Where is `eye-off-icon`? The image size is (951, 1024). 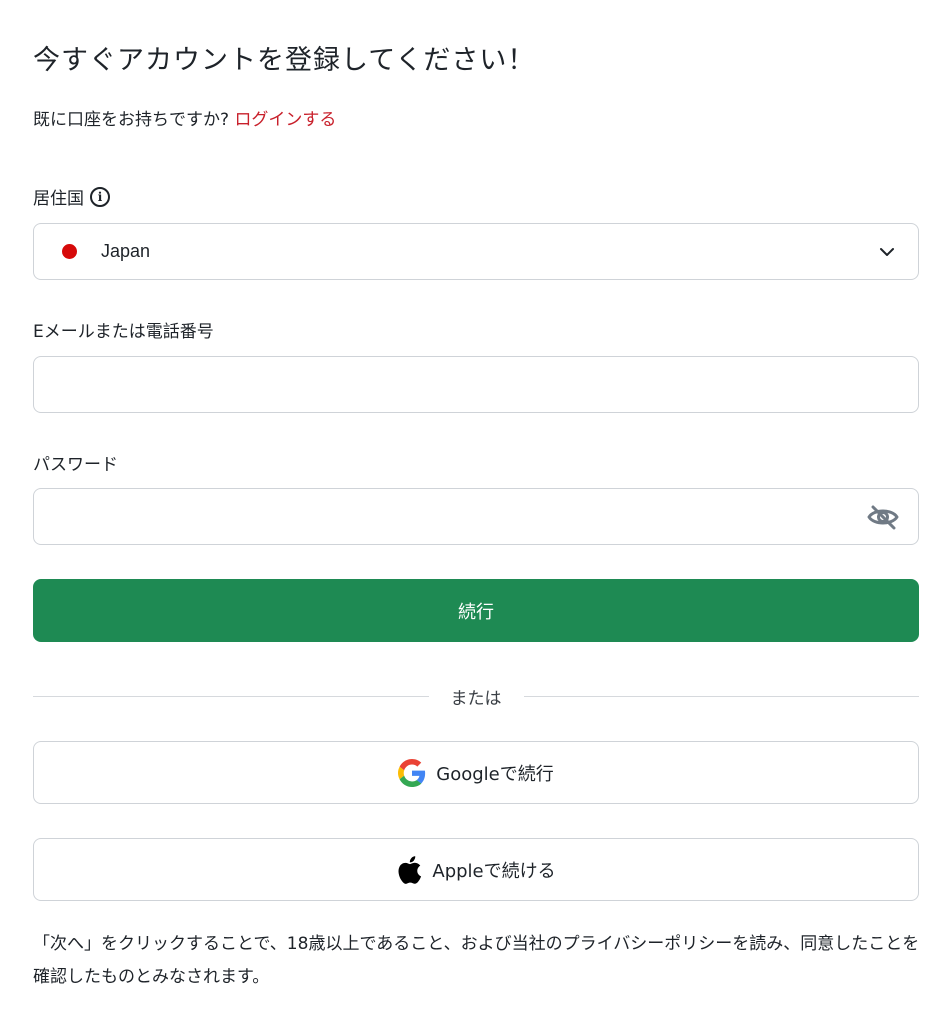 eye-off-icon is located at coordinates (883, 517).